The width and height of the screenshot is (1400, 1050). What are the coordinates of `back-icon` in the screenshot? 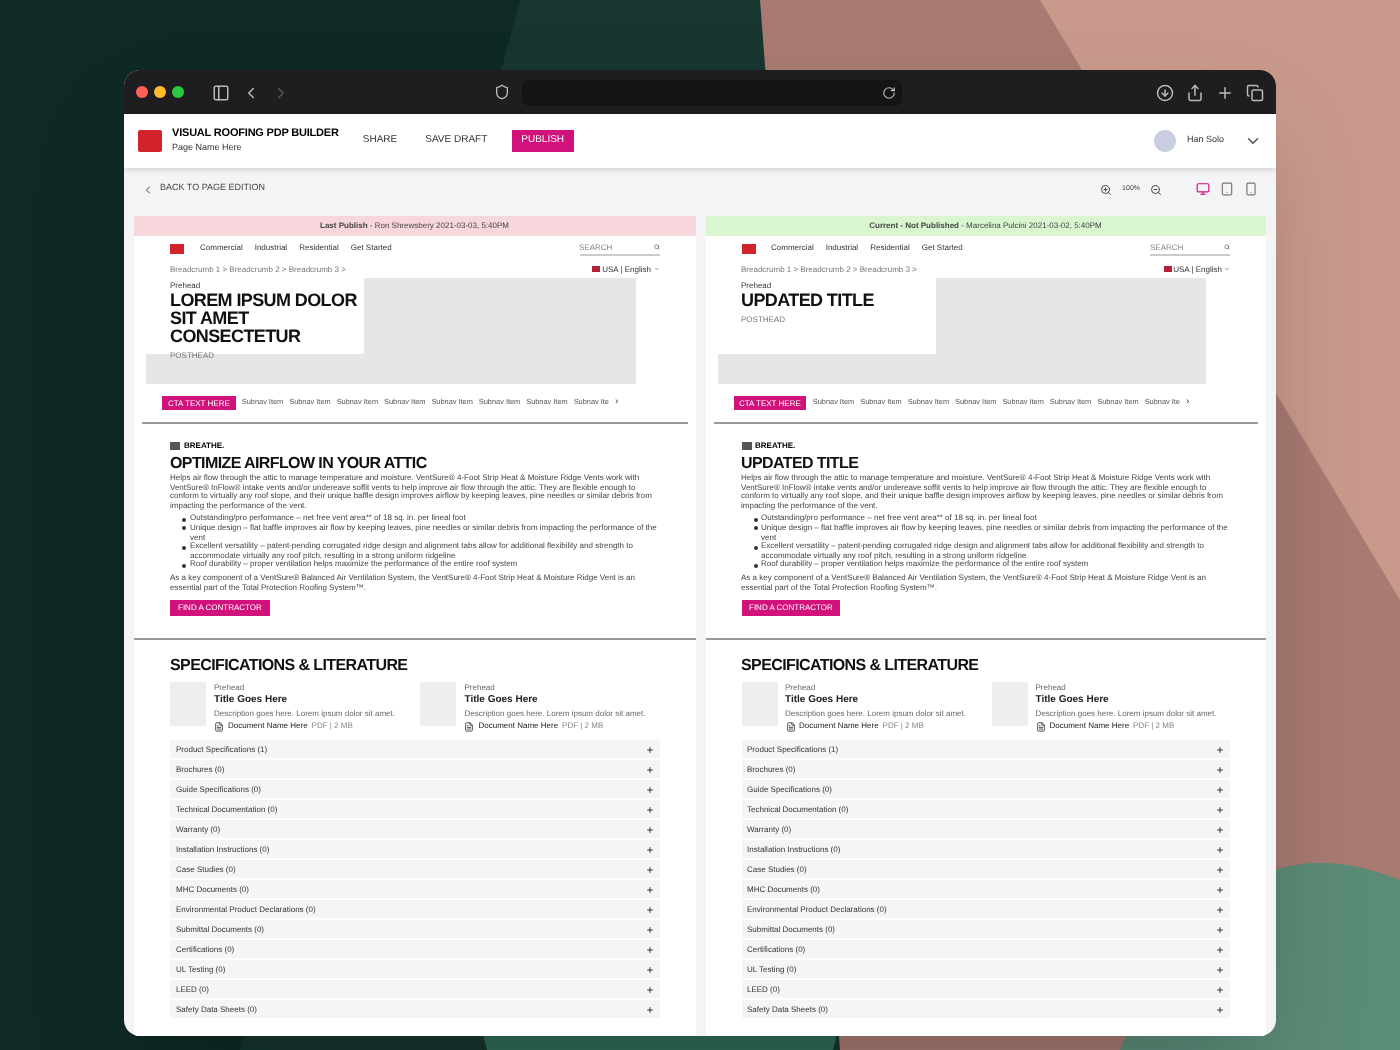 It's located at (251, 92).